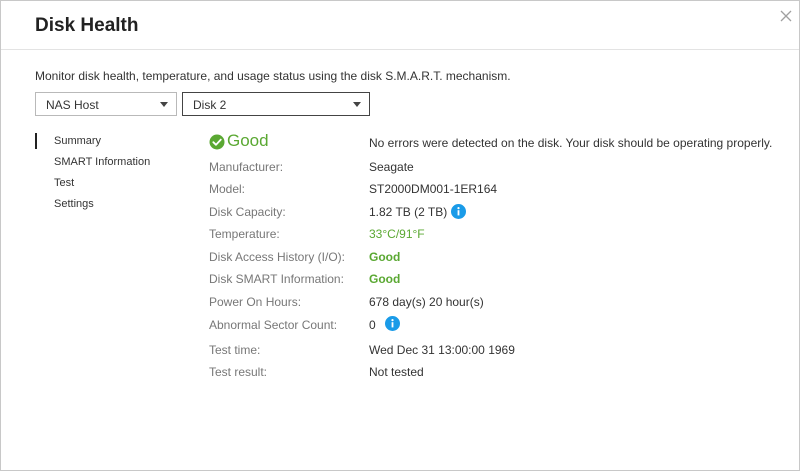  I want to click on dialog-header: Disk Health, so click(400, 25).